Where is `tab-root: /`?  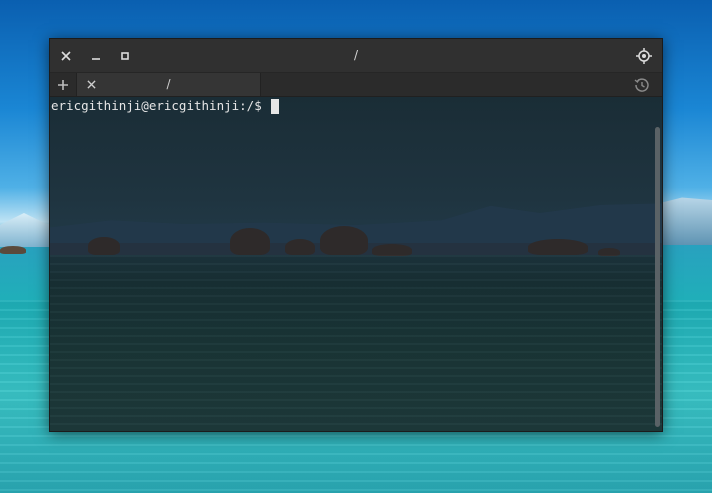 tab-root: / is located at coordinates (169, 84).